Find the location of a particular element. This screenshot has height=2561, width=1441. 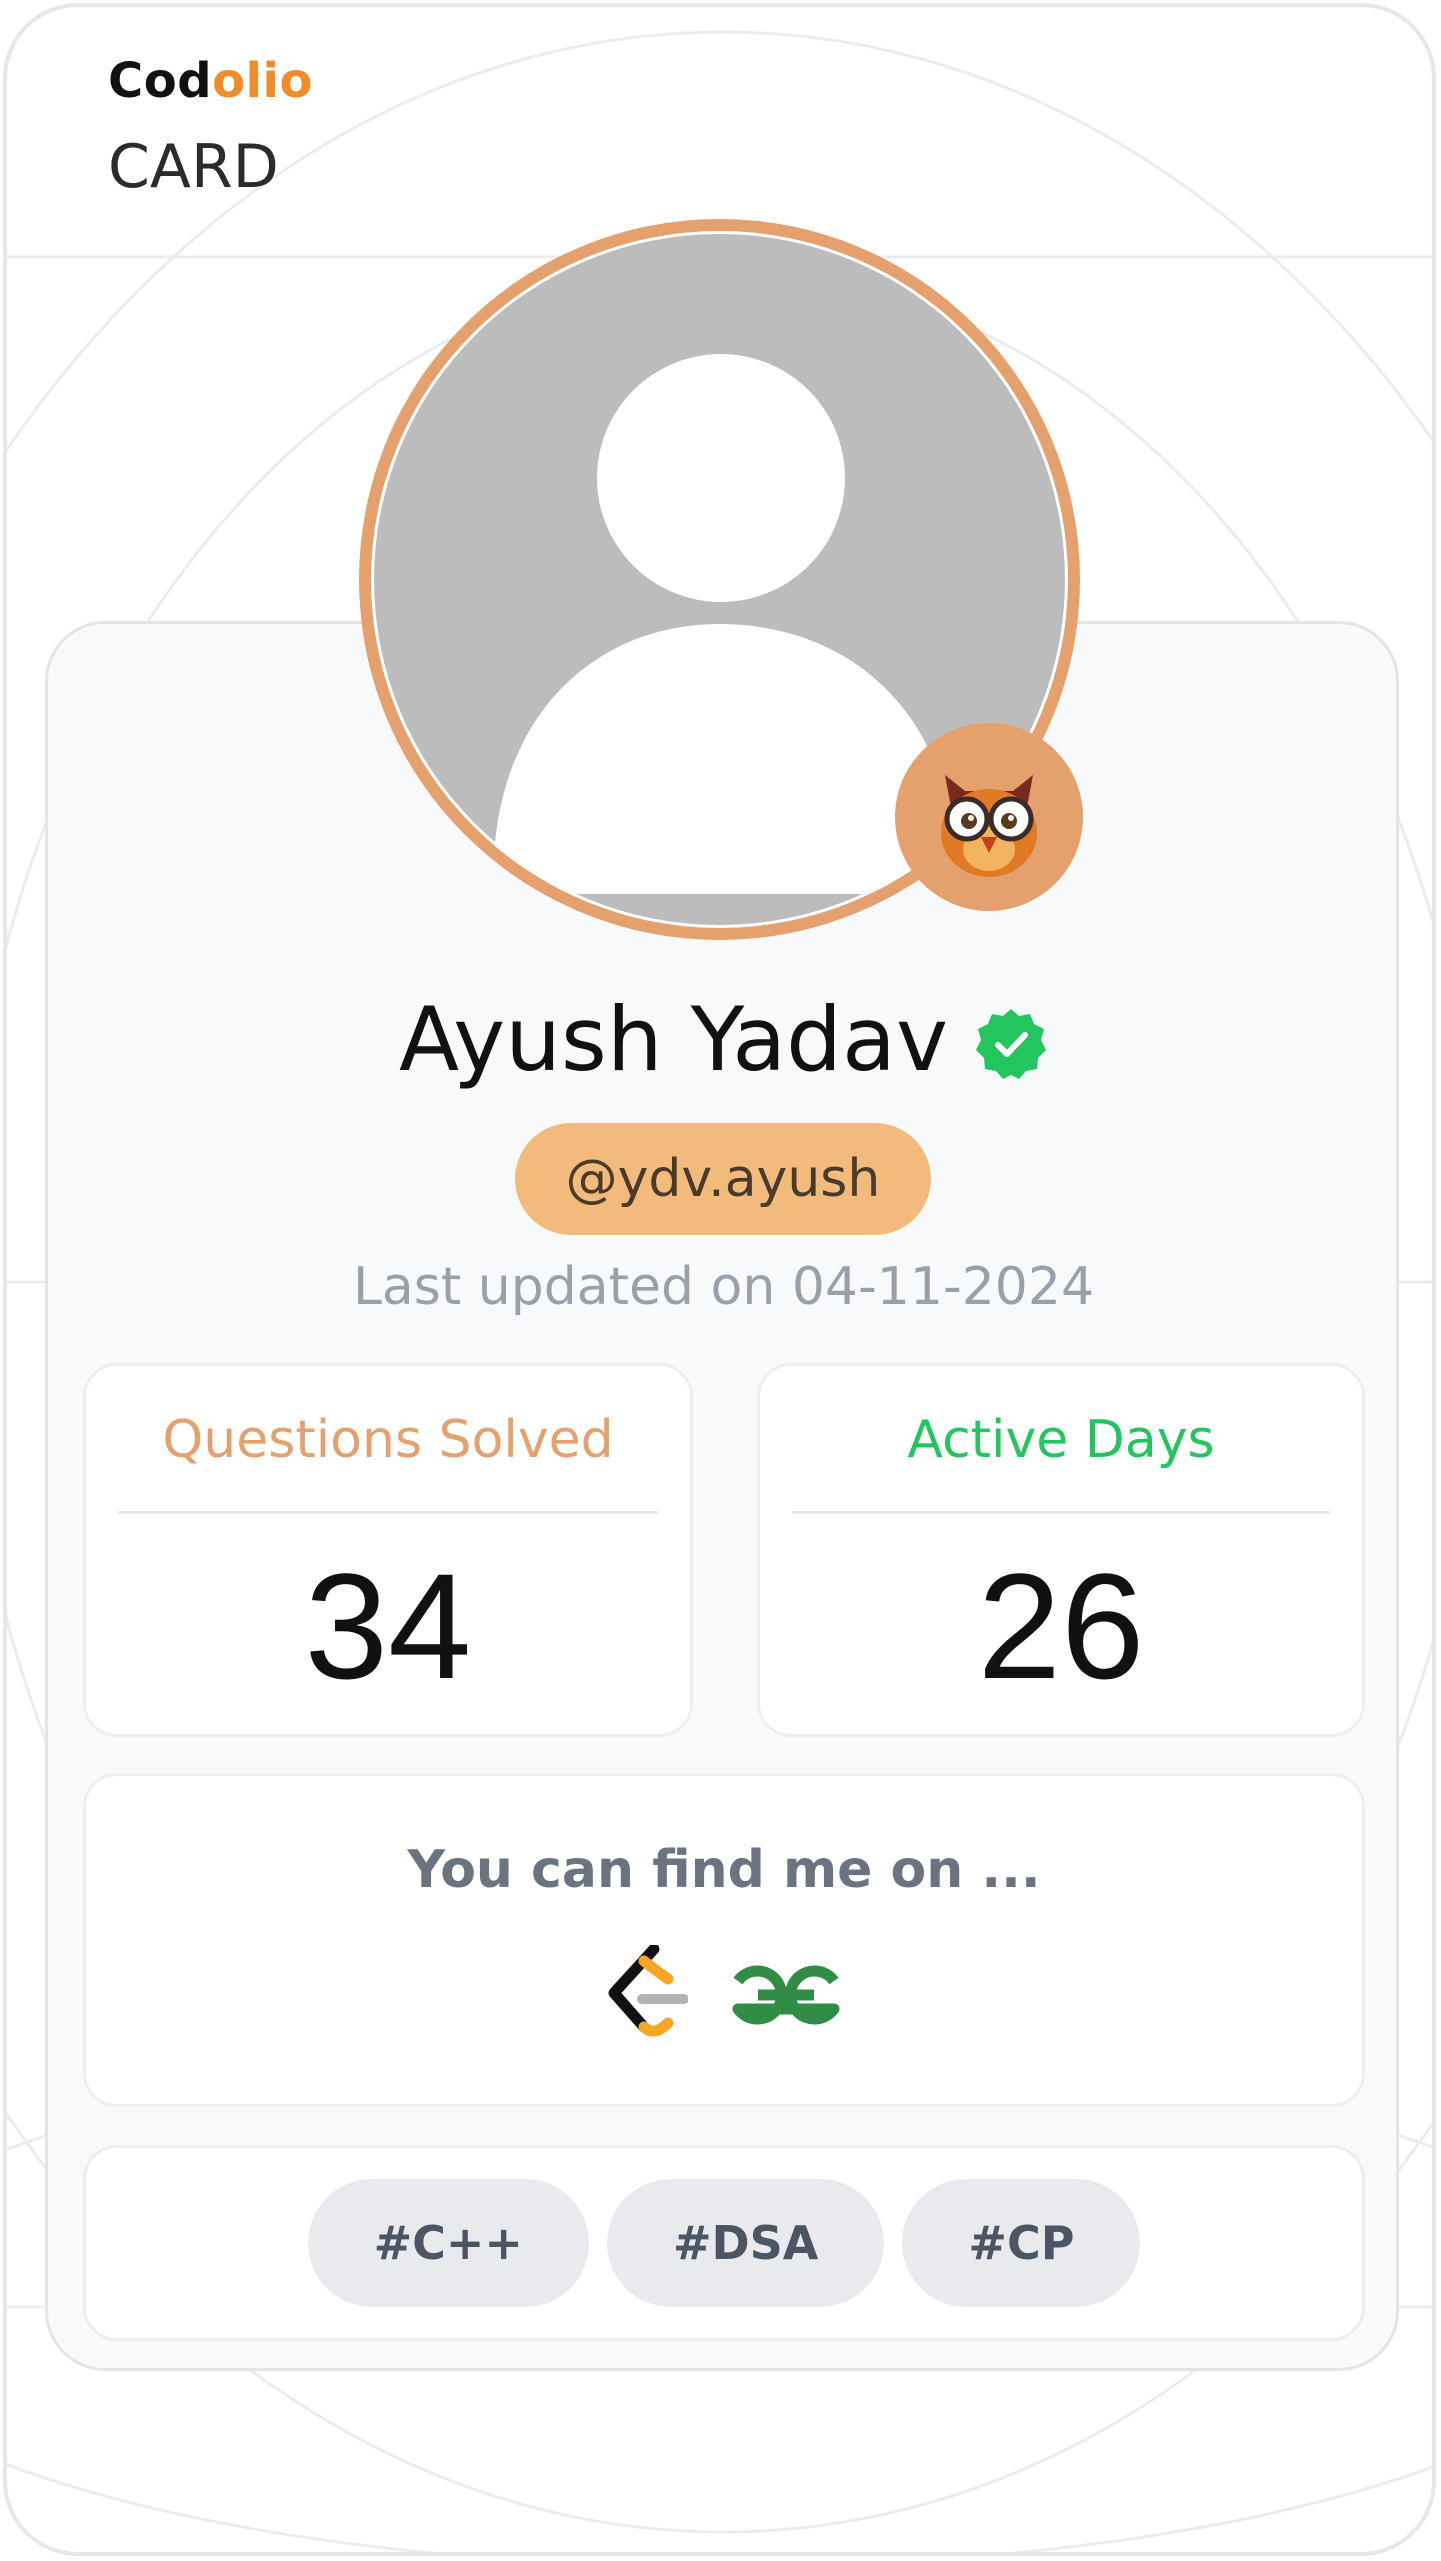

leetcode-icon is located at coordinates (648, 1990).